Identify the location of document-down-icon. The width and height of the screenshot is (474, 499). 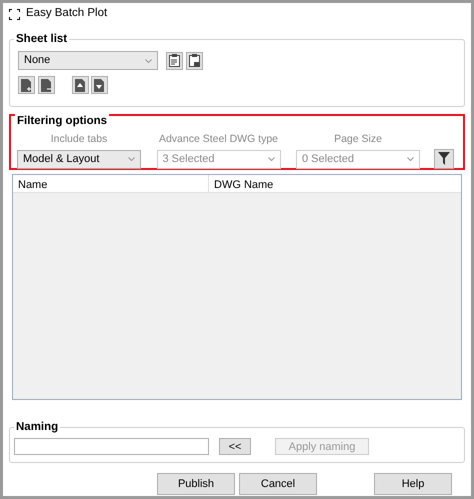
(100, 85).